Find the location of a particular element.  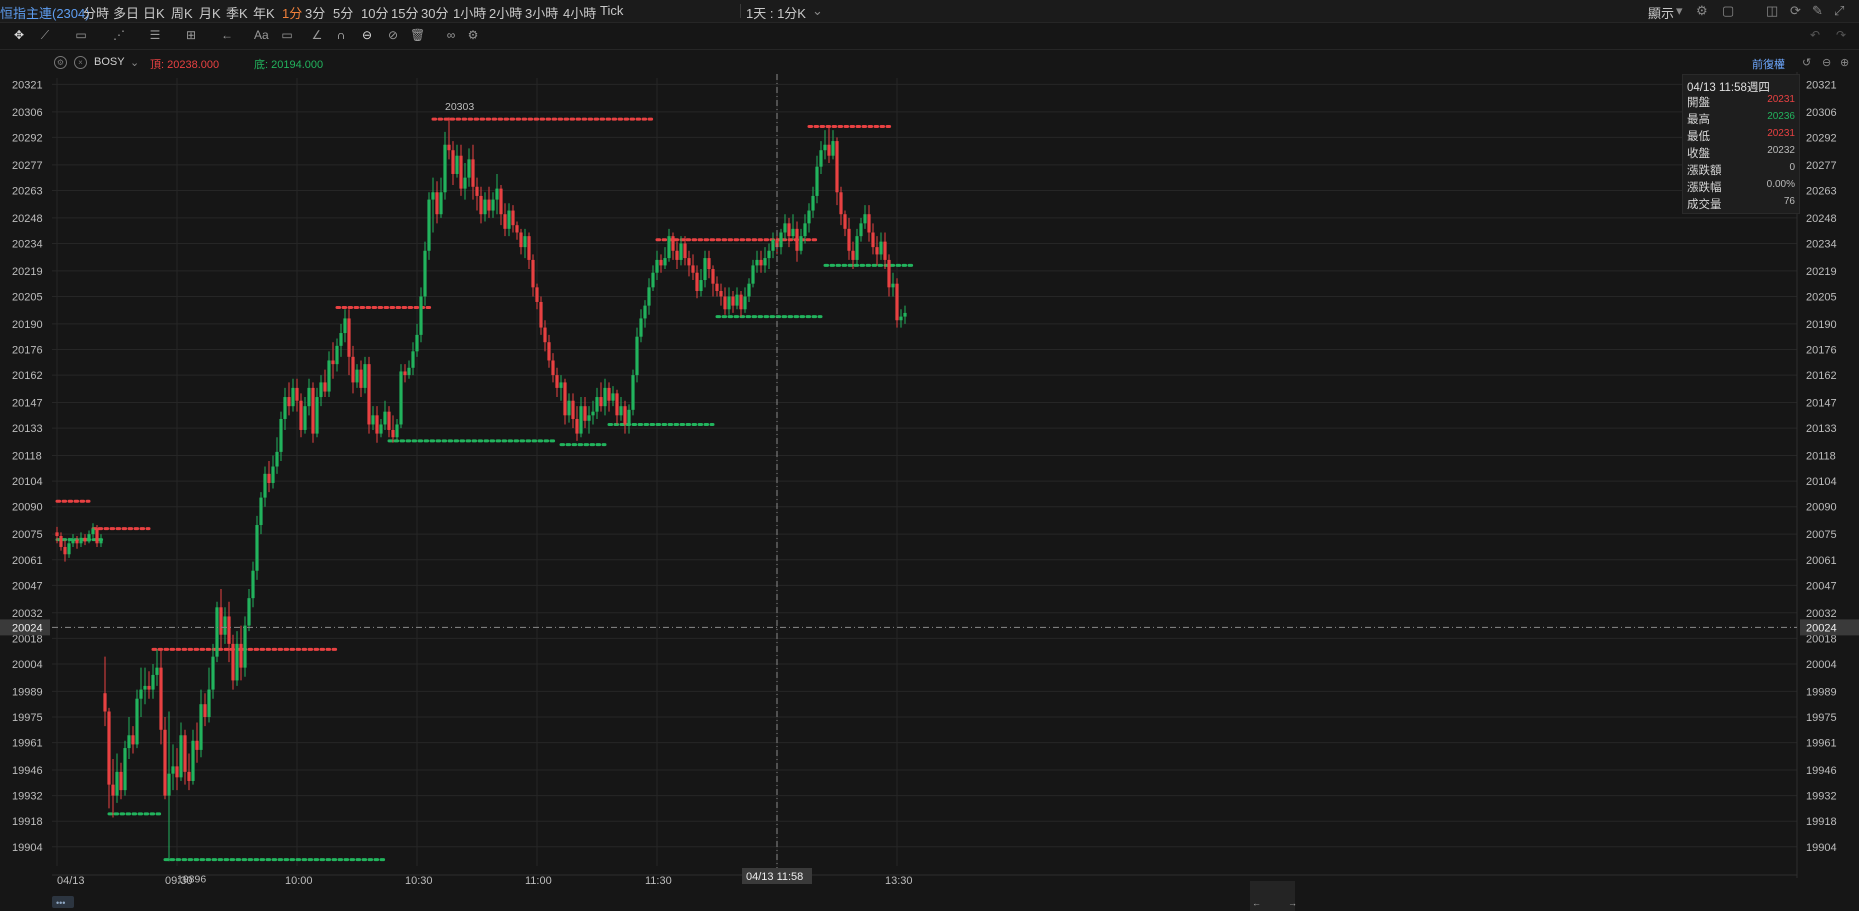

angle-tool-icon: ∠ is located at coordinates (317, 35).